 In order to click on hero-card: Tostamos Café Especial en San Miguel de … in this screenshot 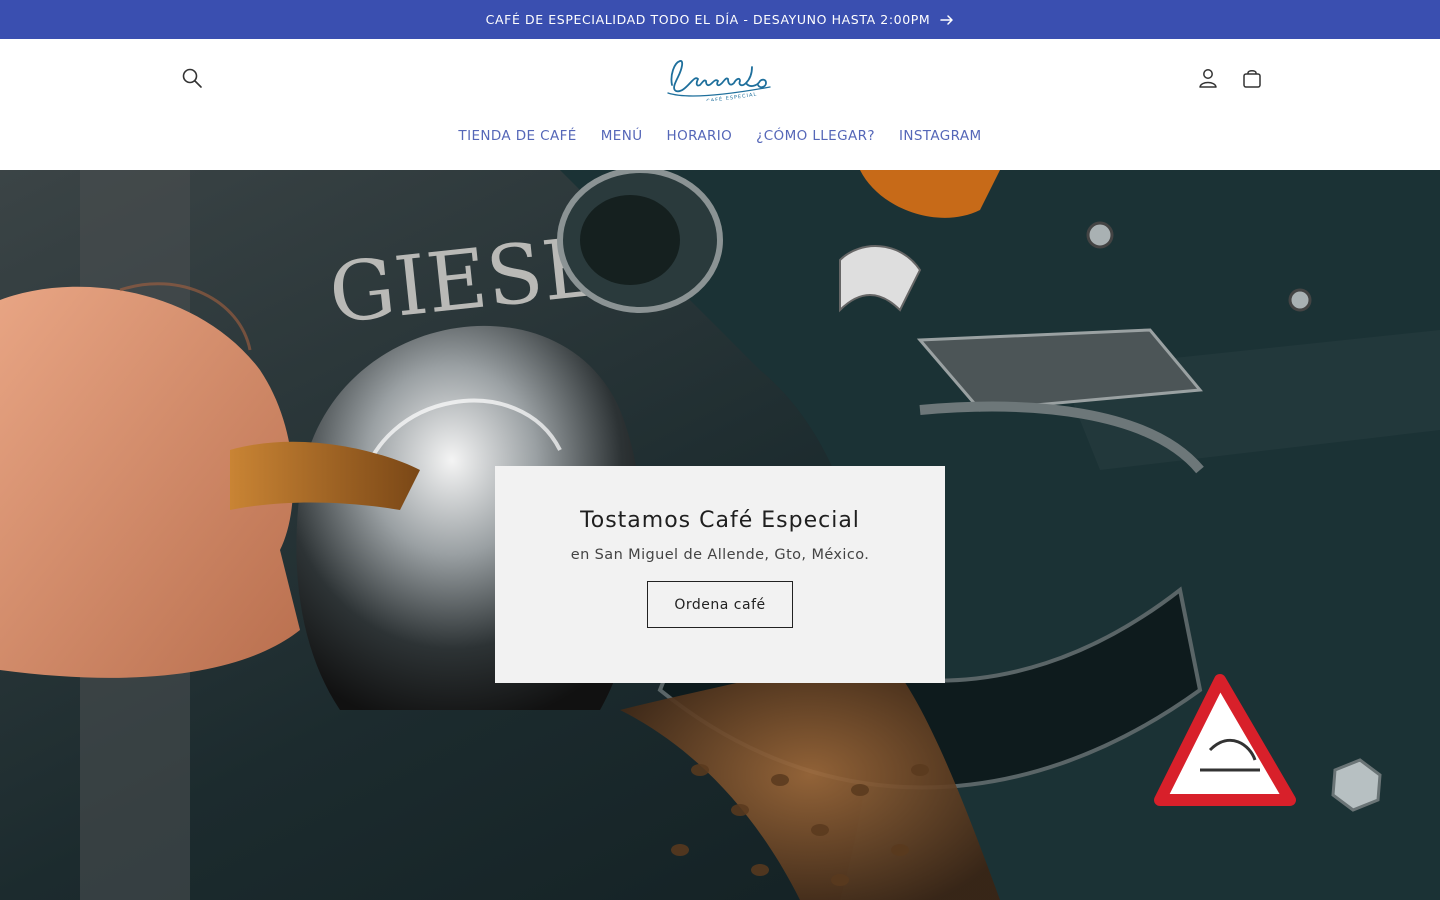, I will do `click(720, 574)`.